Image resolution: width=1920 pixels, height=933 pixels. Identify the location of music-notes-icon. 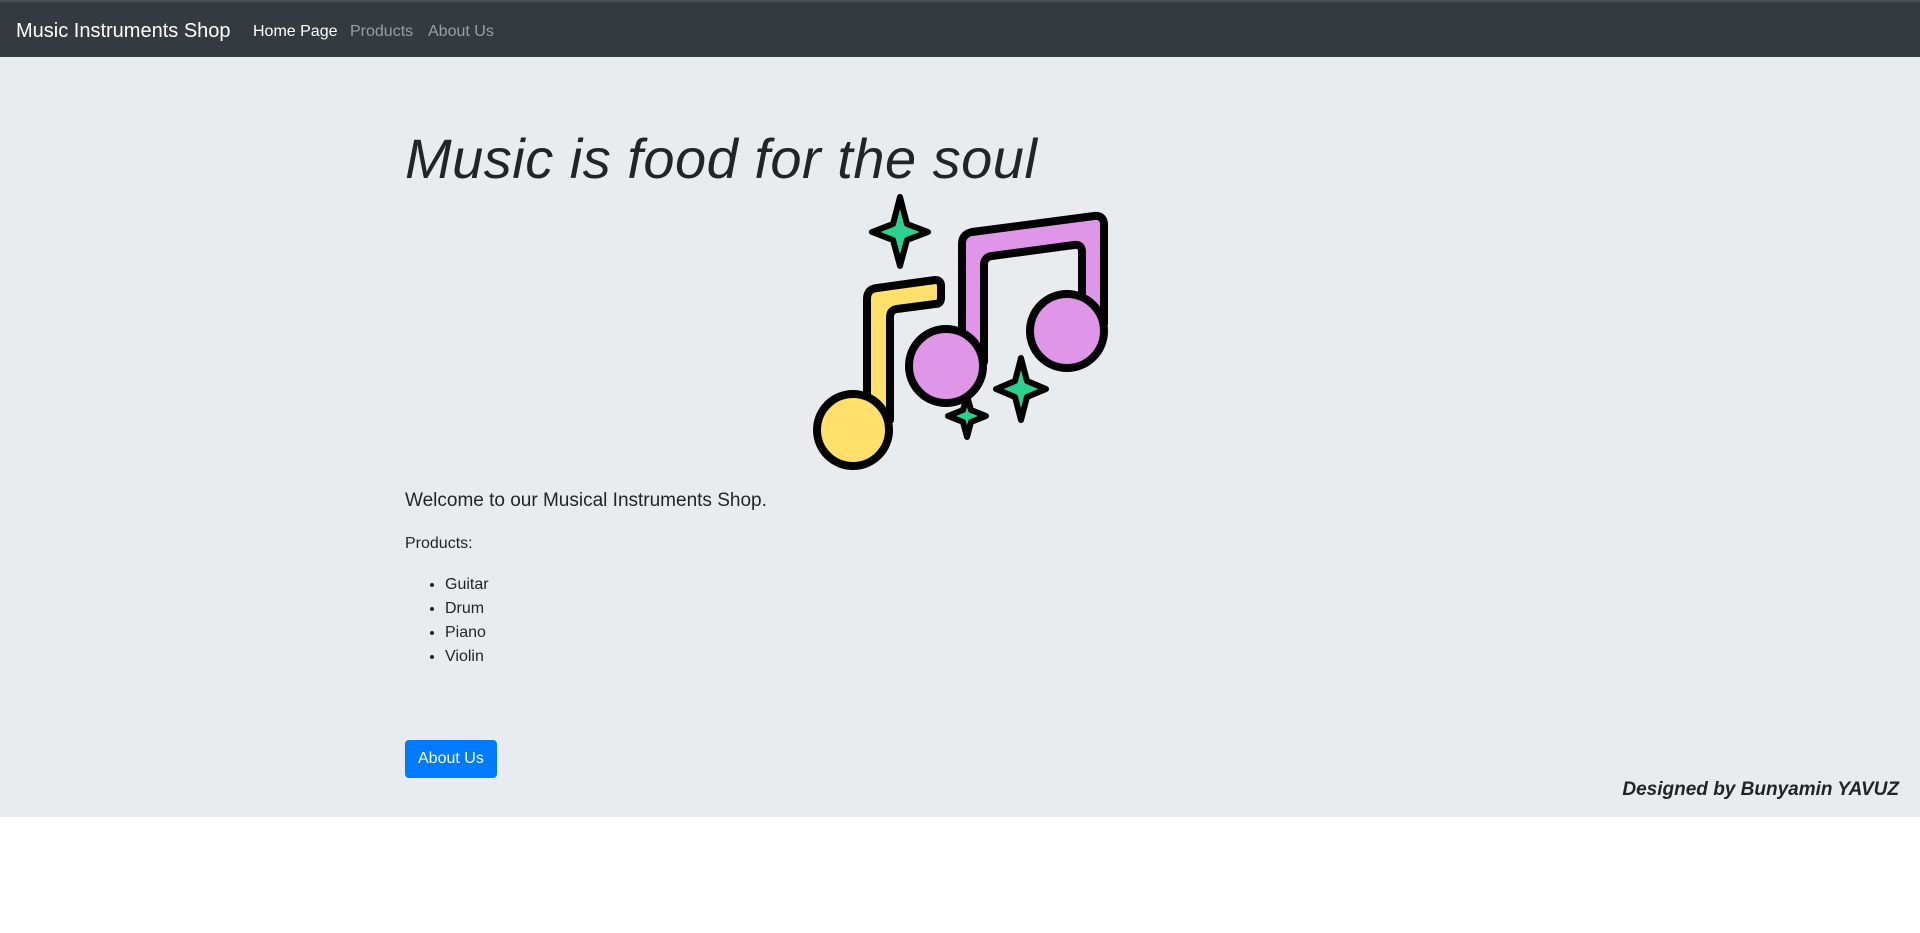
(960, 332).